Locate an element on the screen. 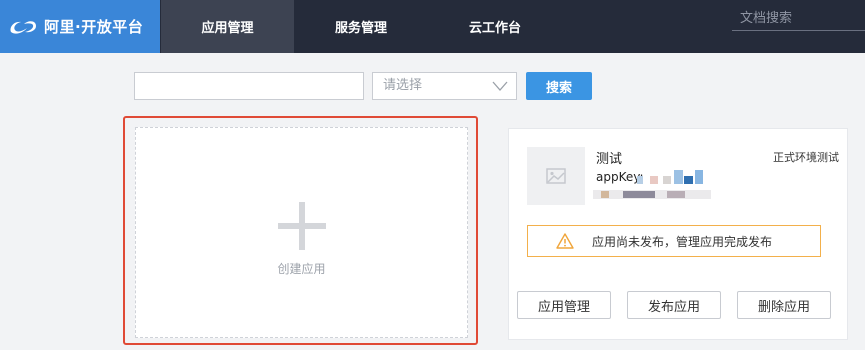 This screenshot has width=865, height=350. doc-search-input: 文档搜索 is located at coordinates (798, 20).